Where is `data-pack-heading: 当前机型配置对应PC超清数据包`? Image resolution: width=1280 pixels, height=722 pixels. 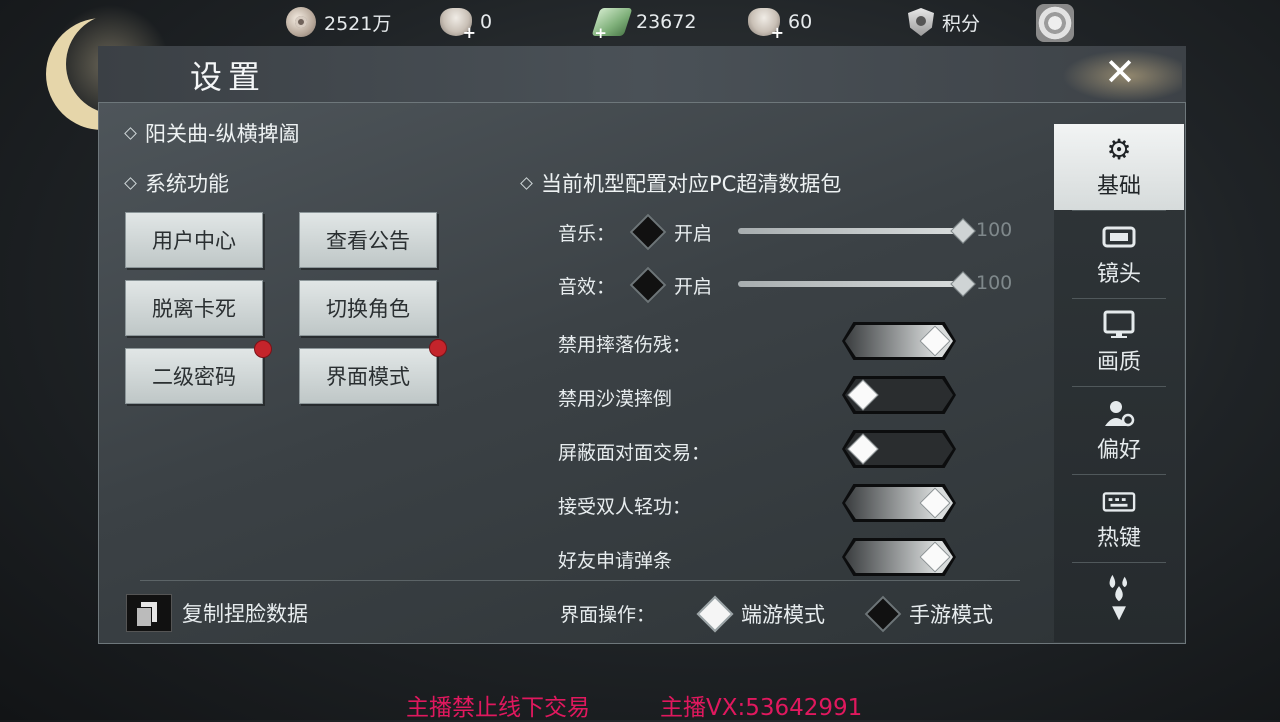 data-pack-heading: 当前机型配置对应PC超清数据包 is located at coordinates (681, 183).